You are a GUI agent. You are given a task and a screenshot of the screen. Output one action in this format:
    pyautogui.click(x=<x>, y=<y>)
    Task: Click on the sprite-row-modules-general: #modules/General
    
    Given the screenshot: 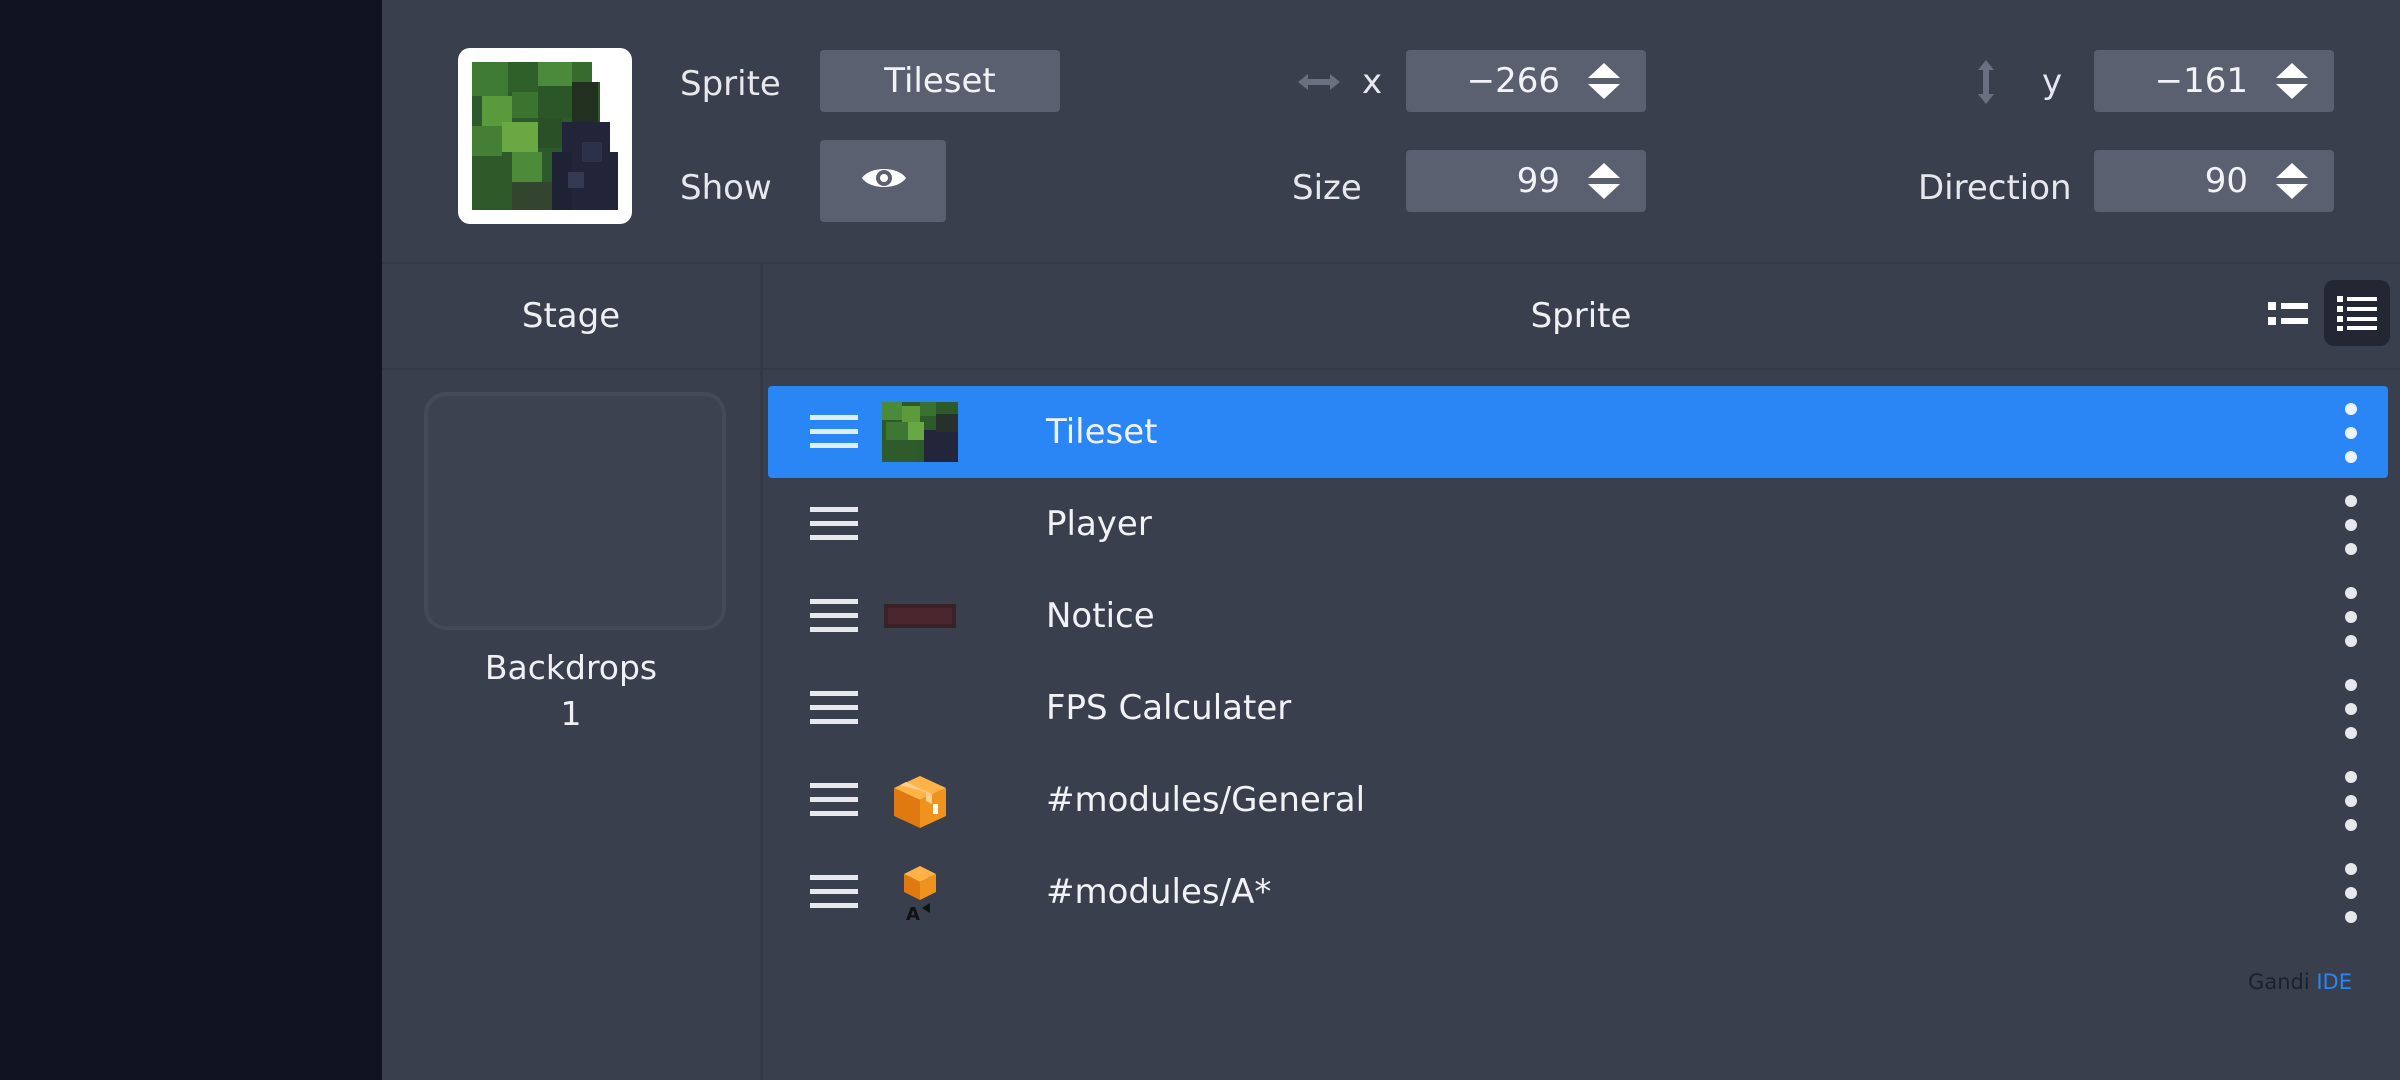 What is the action you would take?
    pyautogui.click(x=1578, y=800)
    